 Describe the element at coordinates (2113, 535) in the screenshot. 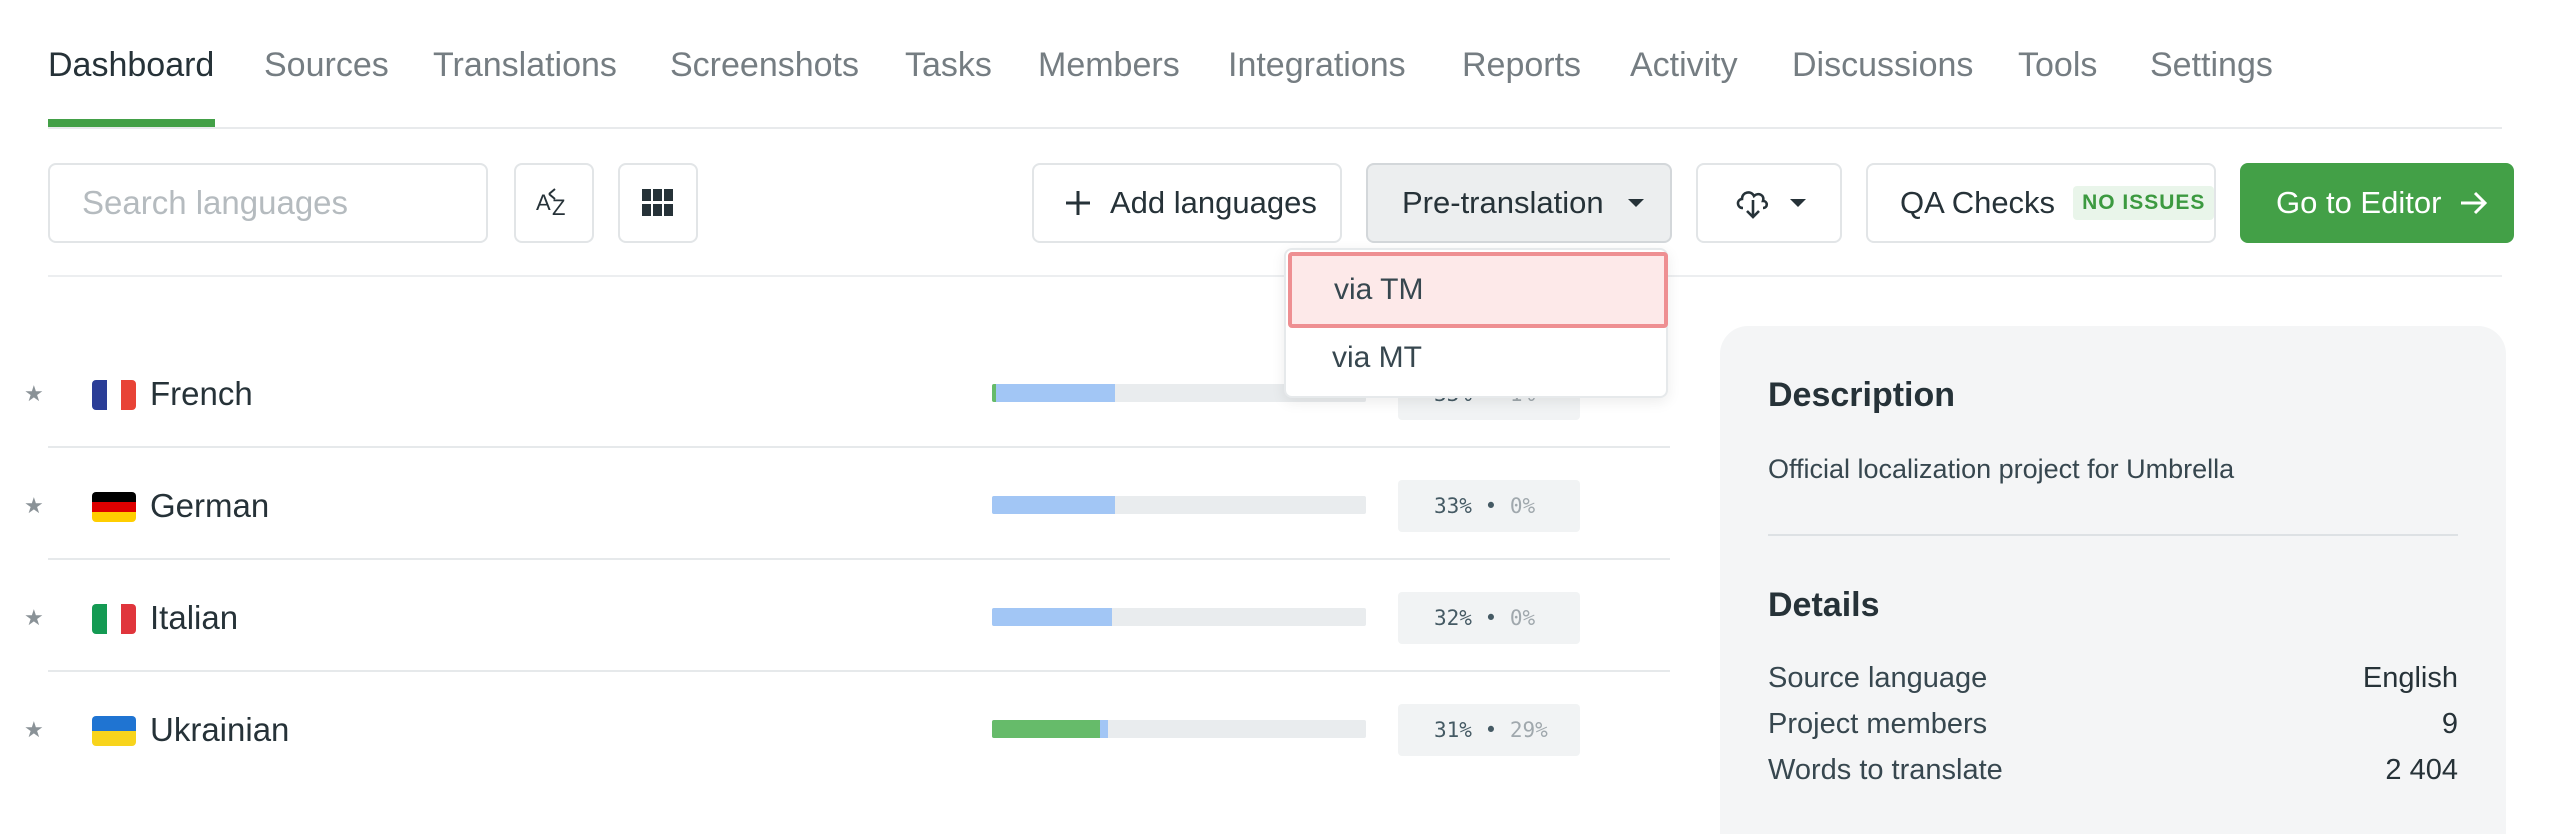

I see `panel-divider` at that location.